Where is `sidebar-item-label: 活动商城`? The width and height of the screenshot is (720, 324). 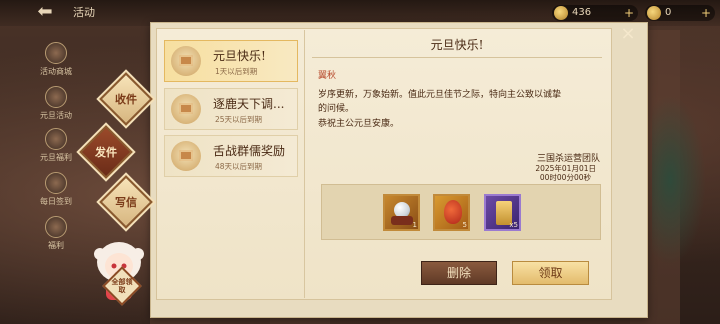 sidebar-item-label: 活动商城 is located at coordinates (56, 71).